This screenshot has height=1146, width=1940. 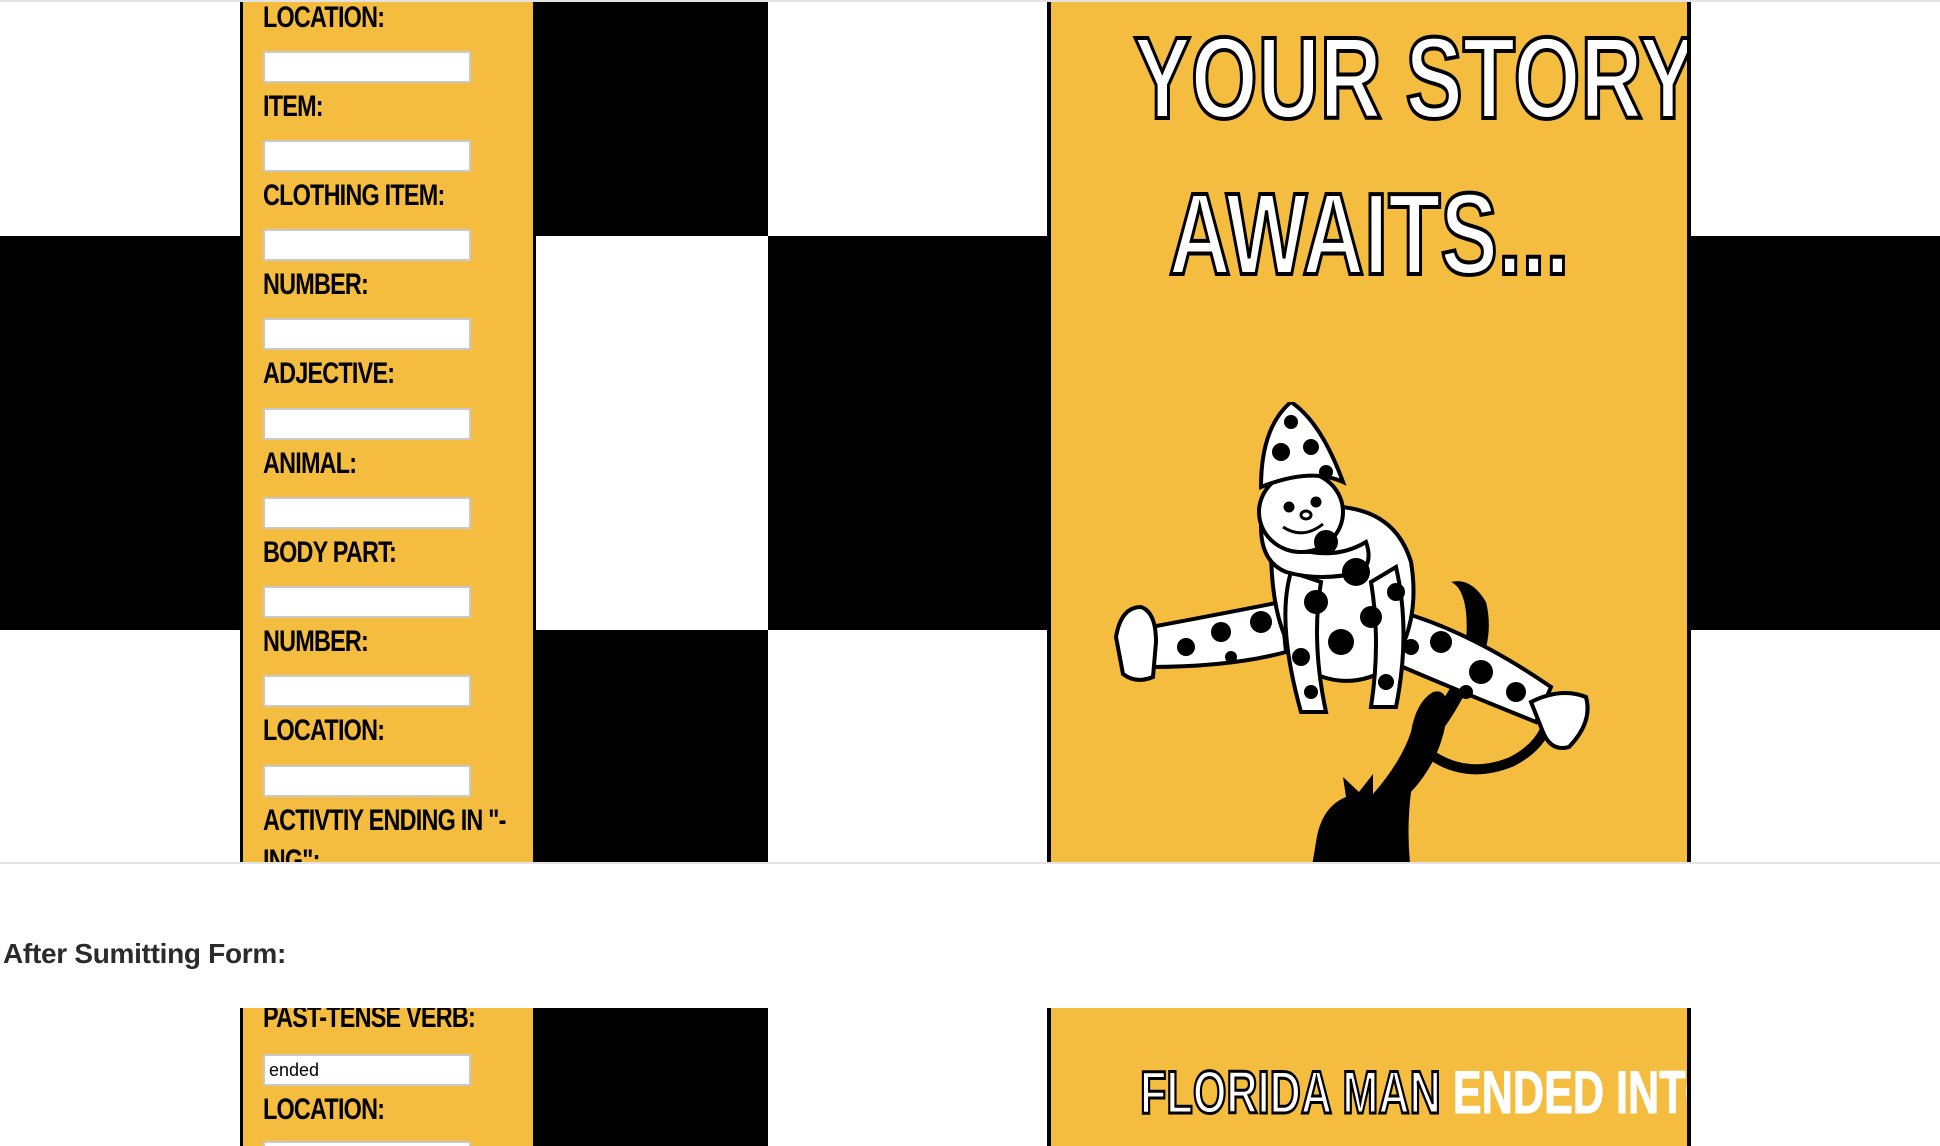 I want to click on field-label-past-tense-verb: Past-Tense Verb:, so click(x=369, y=1021).